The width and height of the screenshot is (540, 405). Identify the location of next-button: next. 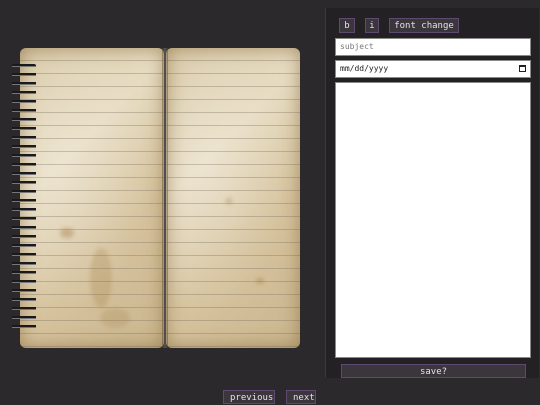
(301, 397).